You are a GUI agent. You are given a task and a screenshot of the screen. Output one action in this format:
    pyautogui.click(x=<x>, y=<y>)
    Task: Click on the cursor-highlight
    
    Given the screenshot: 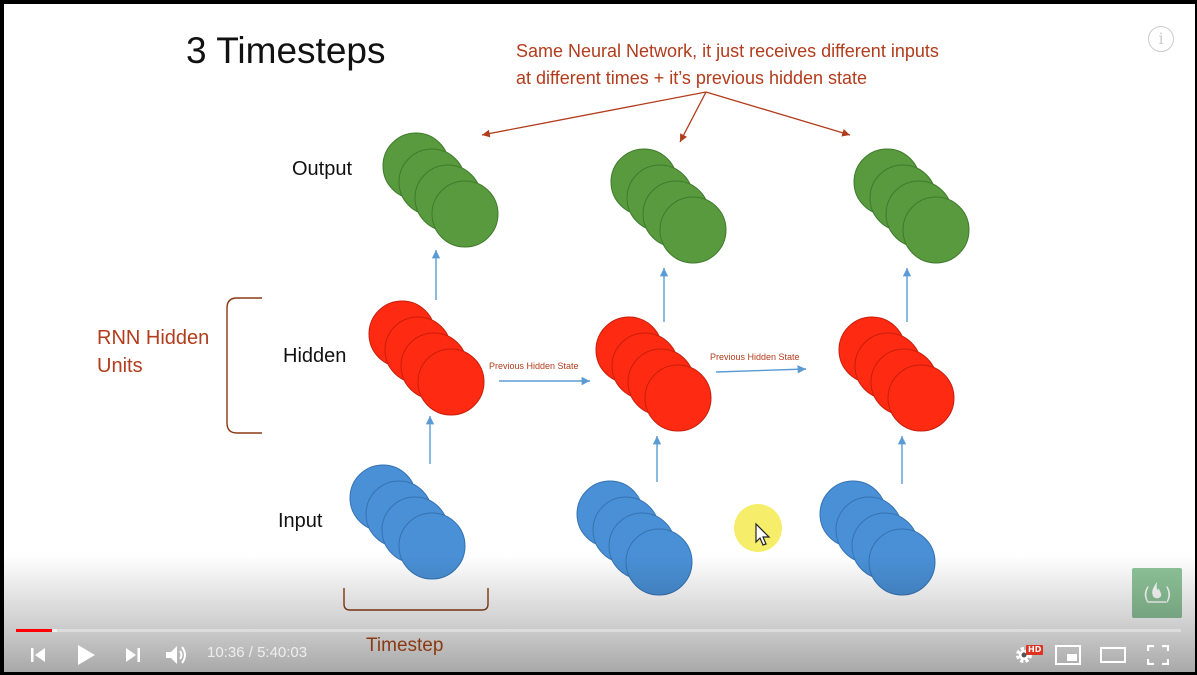 What is the action you would take?
    pyautogui.click(x=758, y=528)
    